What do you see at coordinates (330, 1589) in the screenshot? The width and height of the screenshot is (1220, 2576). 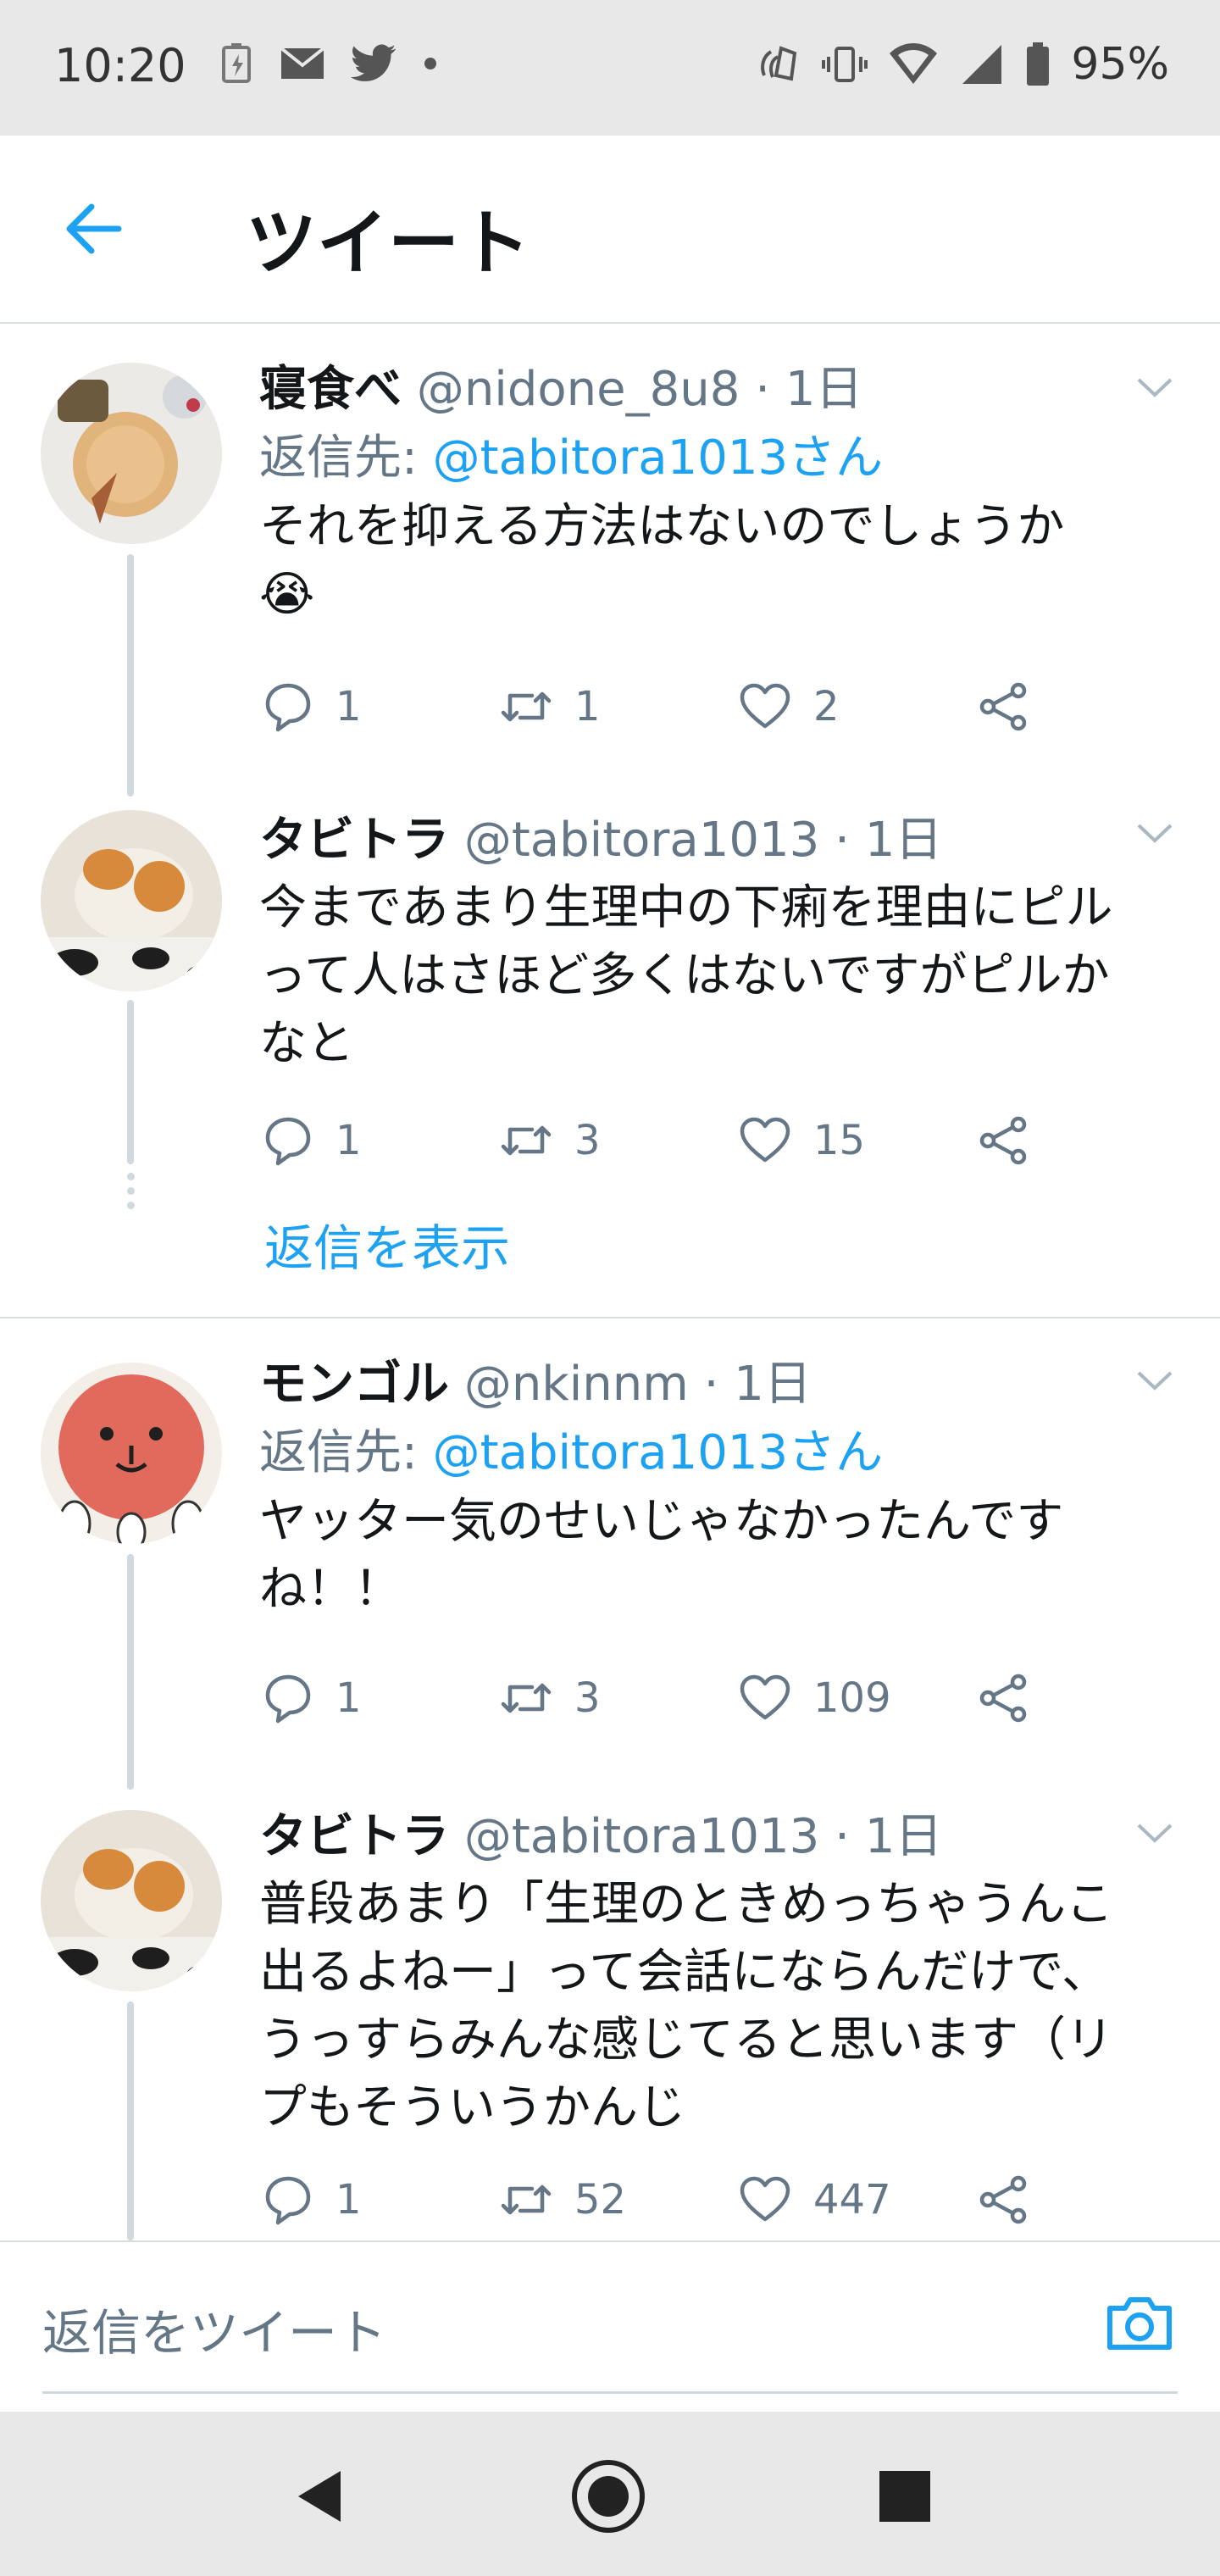 I see `tweet-text-line: ね！！` at bounding box center [330, 1589].